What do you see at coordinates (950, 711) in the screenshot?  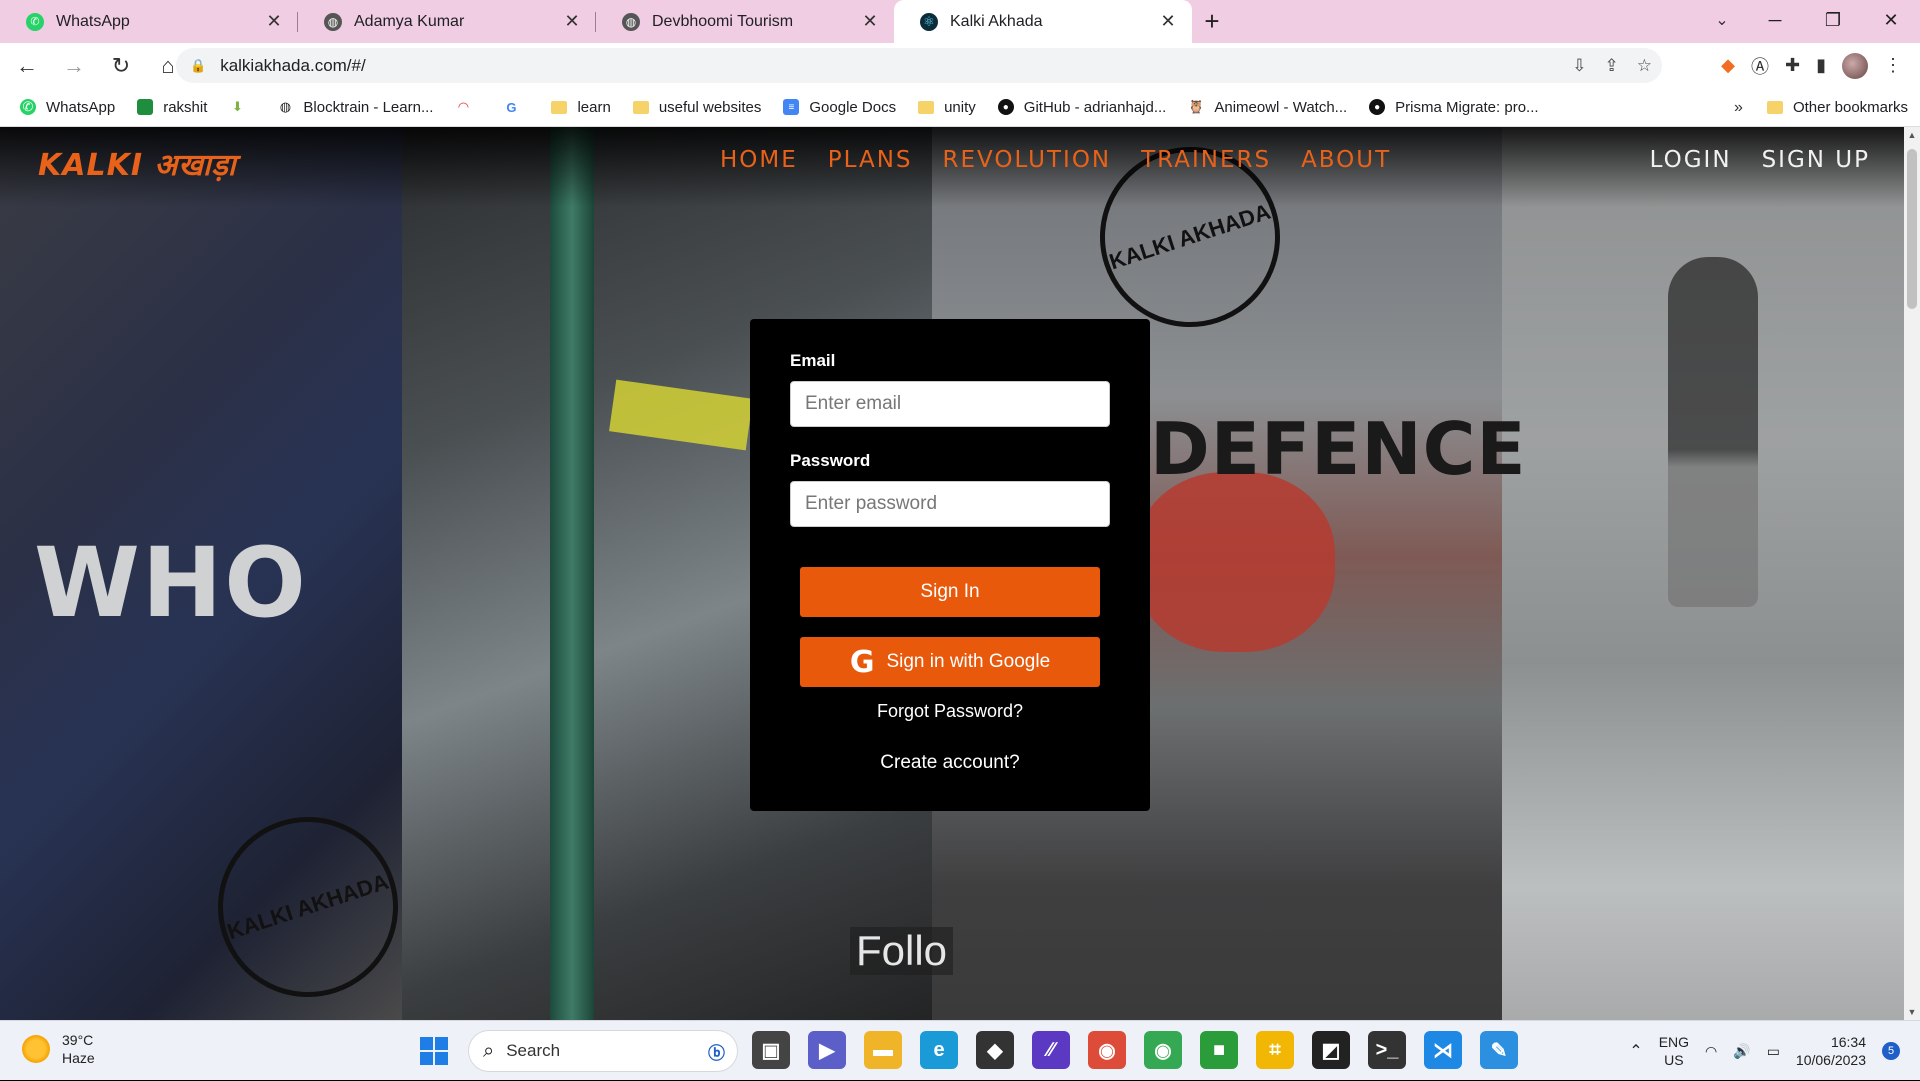 I see `forgot-password-link: Forgot Password?` at bounding box center [950, 711].